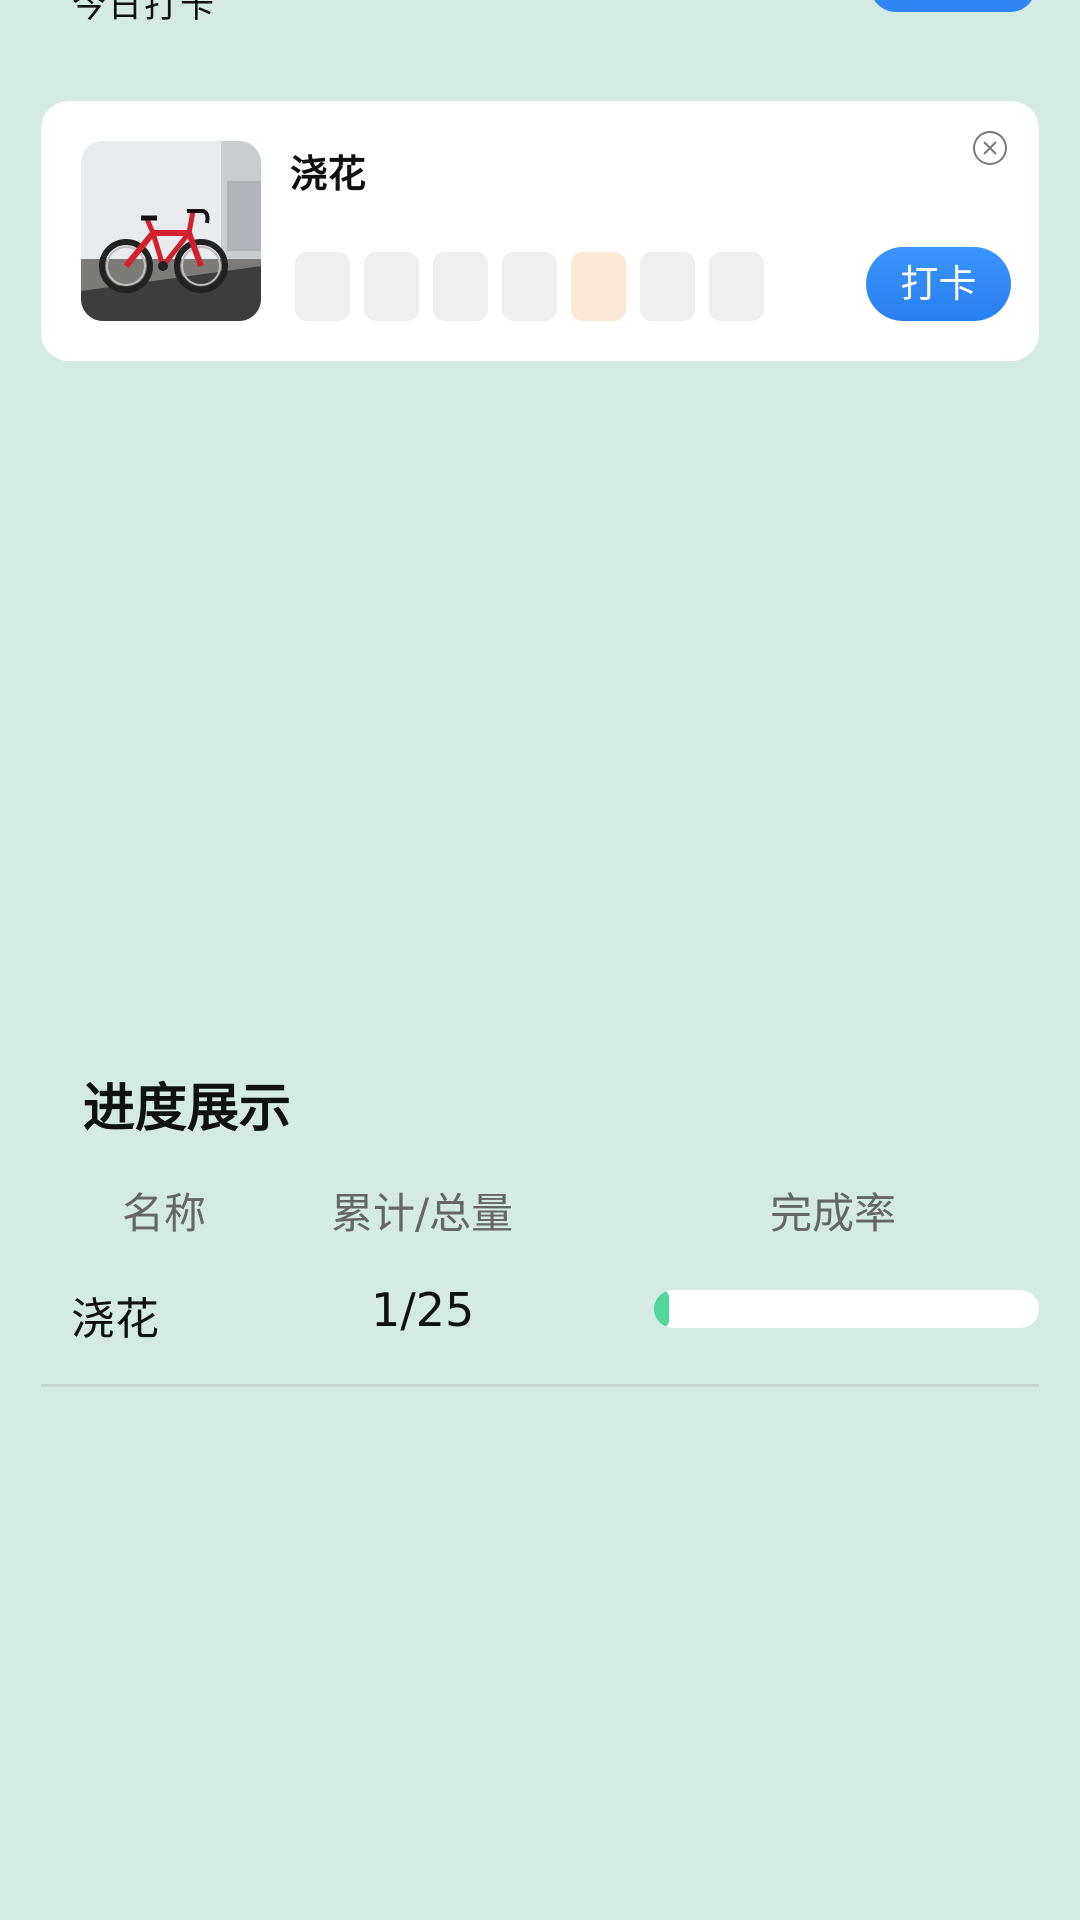  I want to click on task-name: 浇花, so click(328, 174).